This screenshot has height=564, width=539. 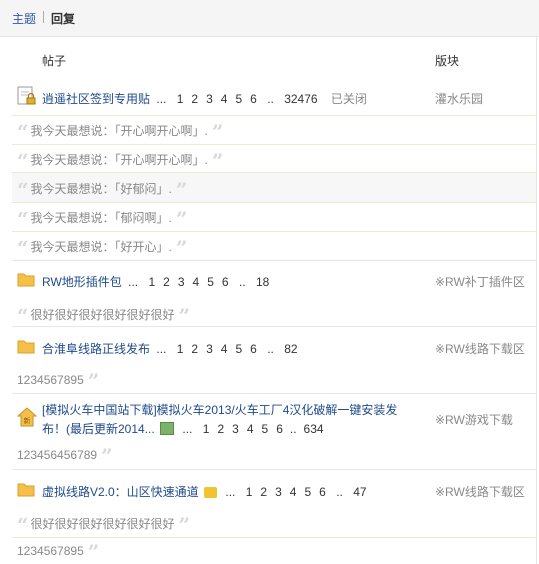 I want to click on forum-link: ※RW游戏下载, so click(x=474, y=419).